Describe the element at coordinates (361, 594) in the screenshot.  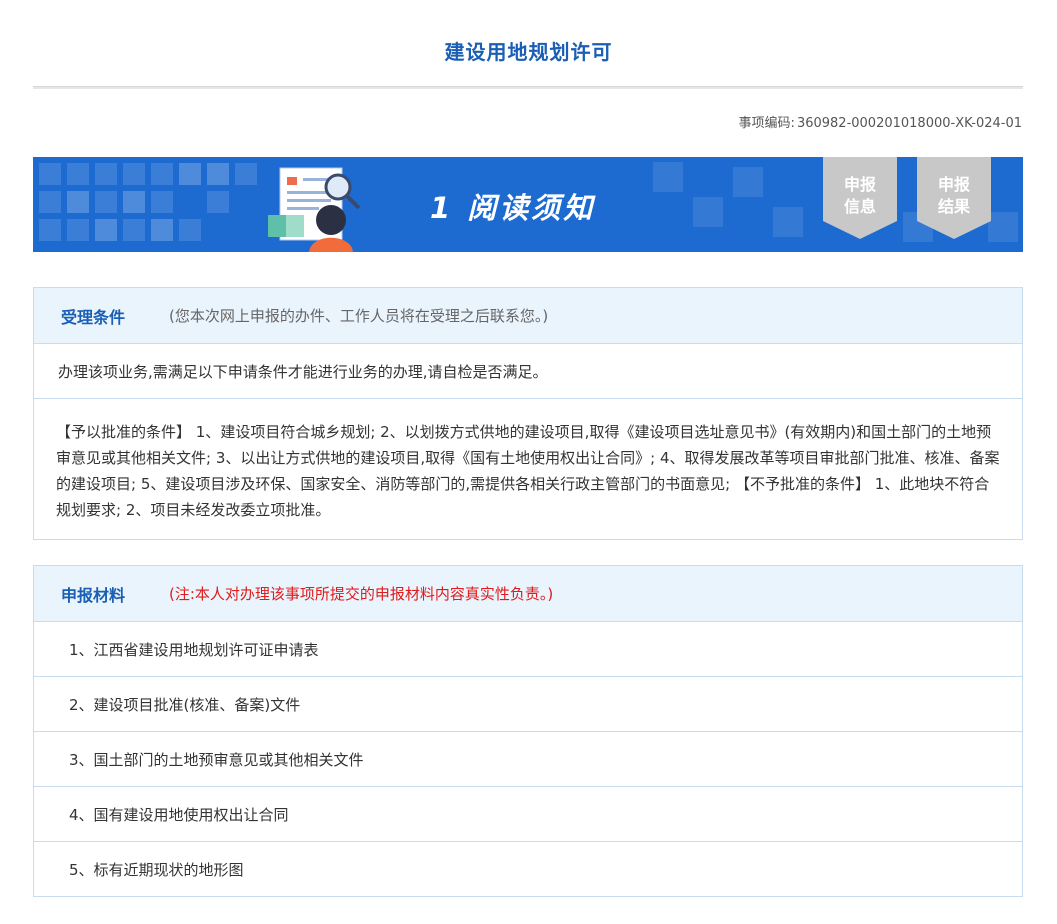
I see `materials-note: (注:本人对办理该事项所提交的申报材料内容真实性负责。)` at that location.